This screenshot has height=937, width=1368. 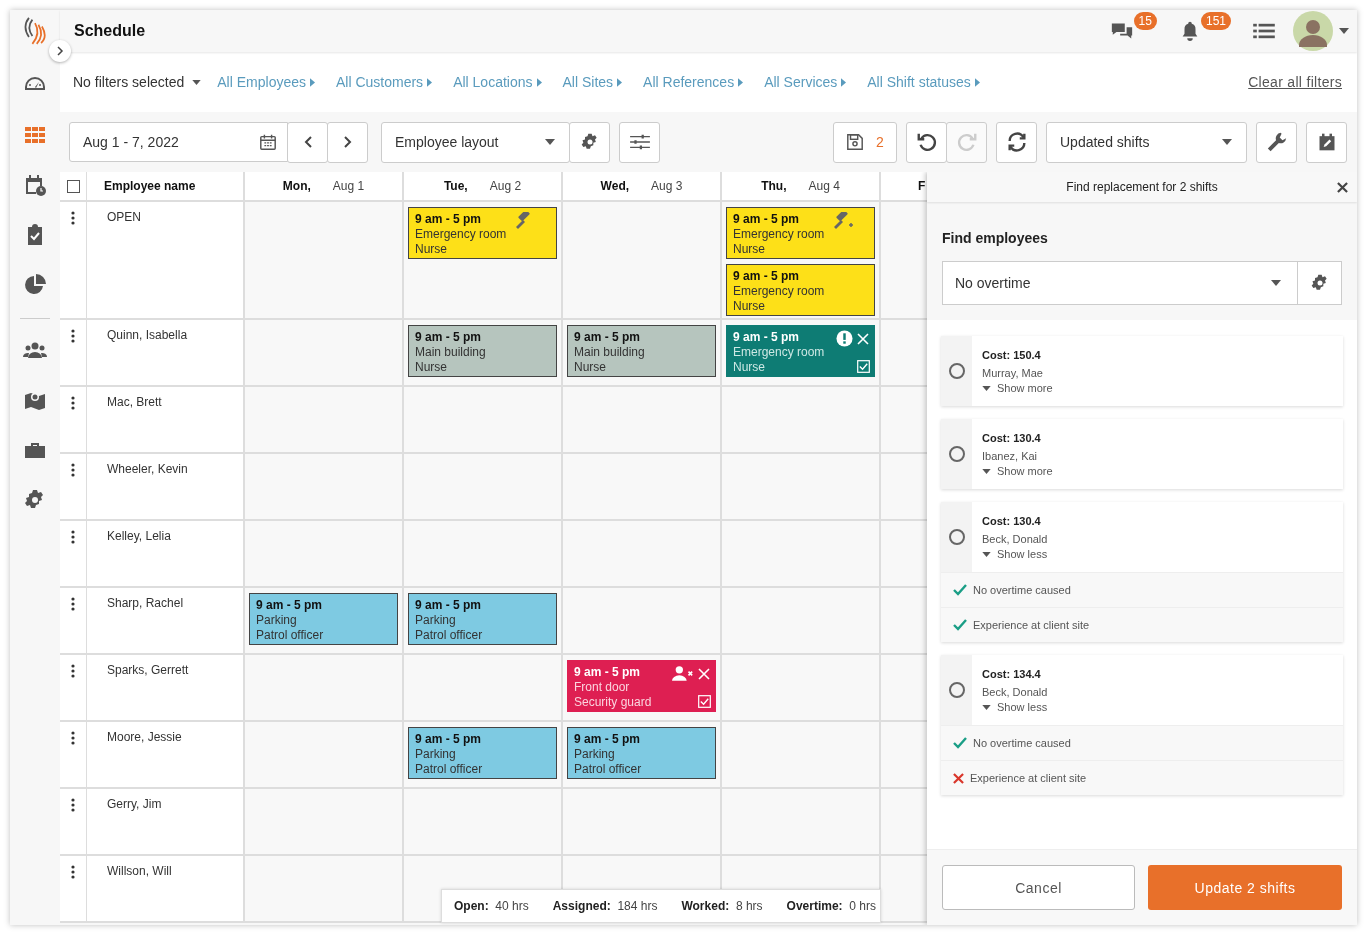 I want to click on wrench-icon, so click(x=1276, y=142).